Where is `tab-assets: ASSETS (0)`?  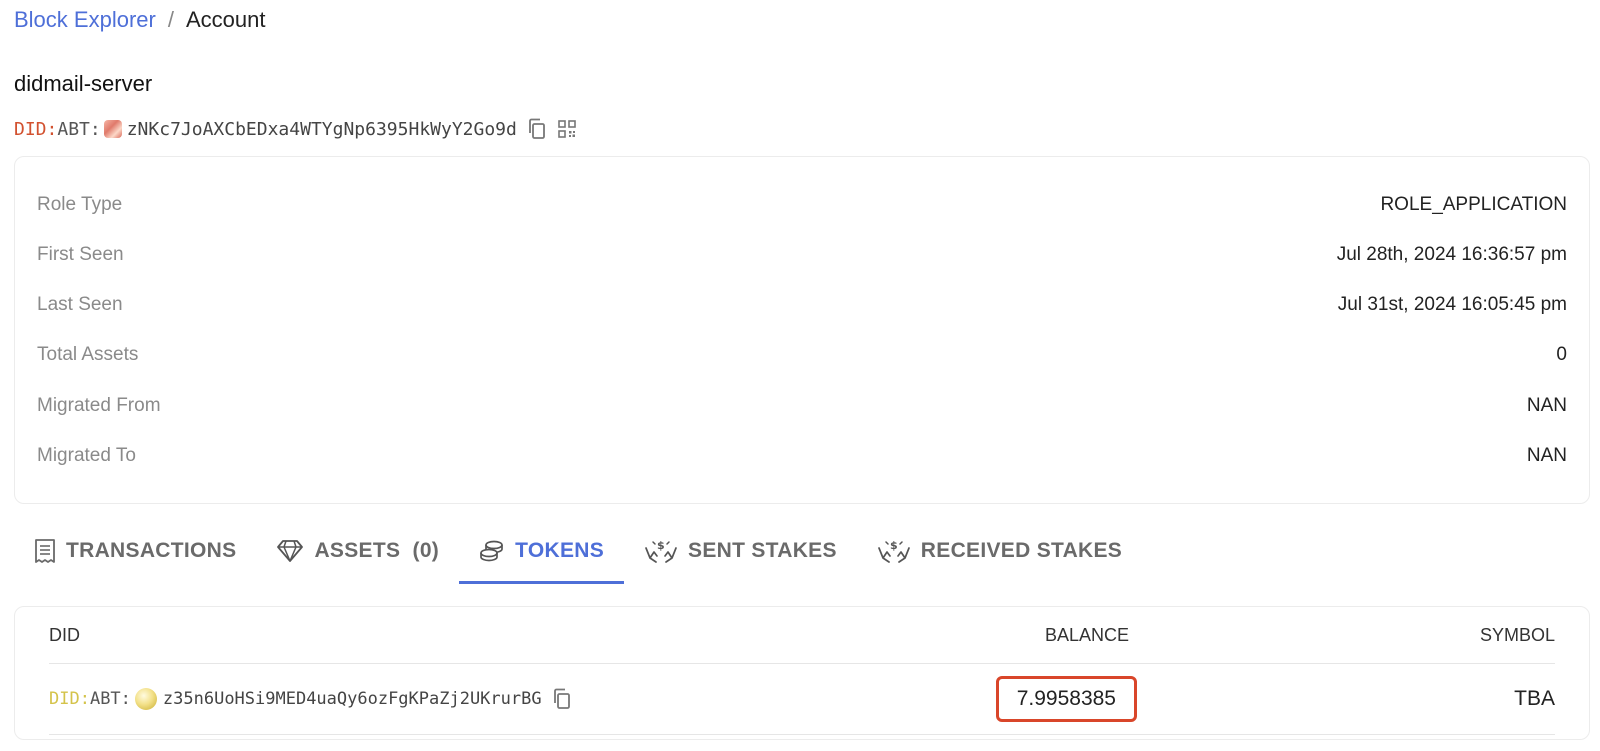
tab-assets: ASSETS (0) is located at coordinates (357, 551).